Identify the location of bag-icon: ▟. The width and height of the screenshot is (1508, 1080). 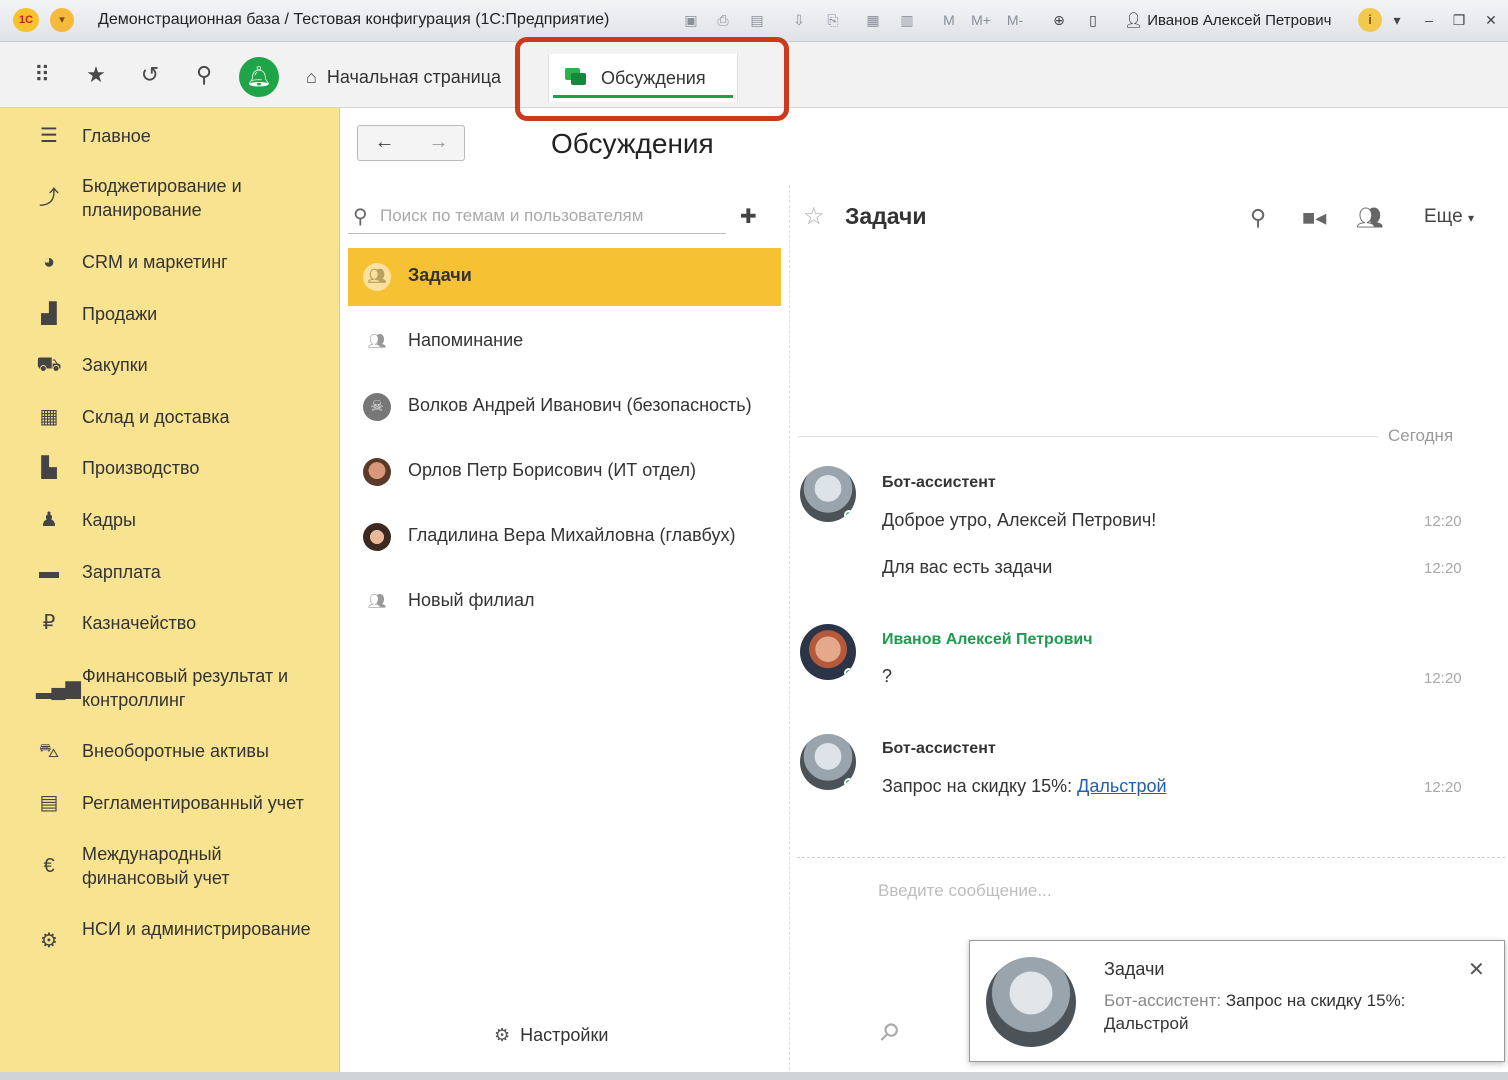
(49, 314).